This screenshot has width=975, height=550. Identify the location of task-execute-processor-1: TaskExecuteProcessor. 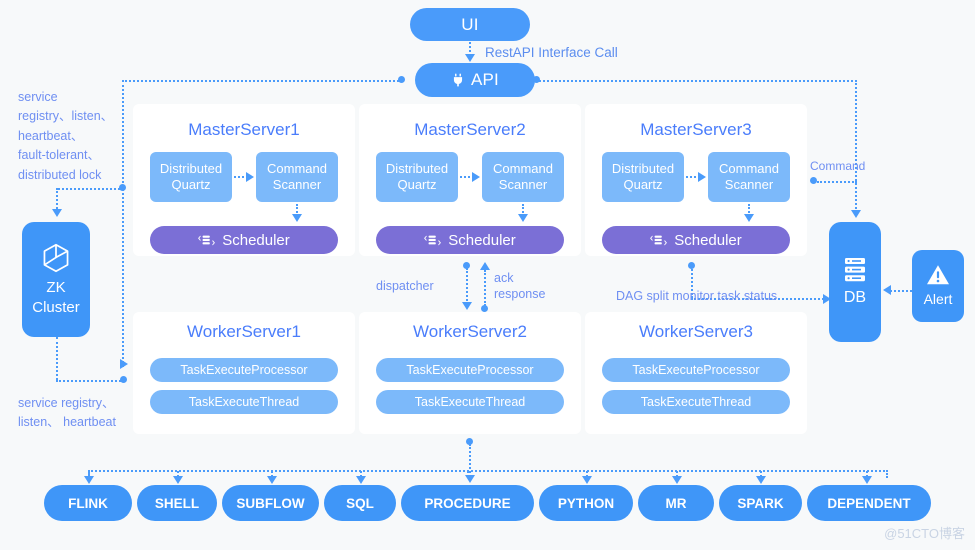
(244, 370).